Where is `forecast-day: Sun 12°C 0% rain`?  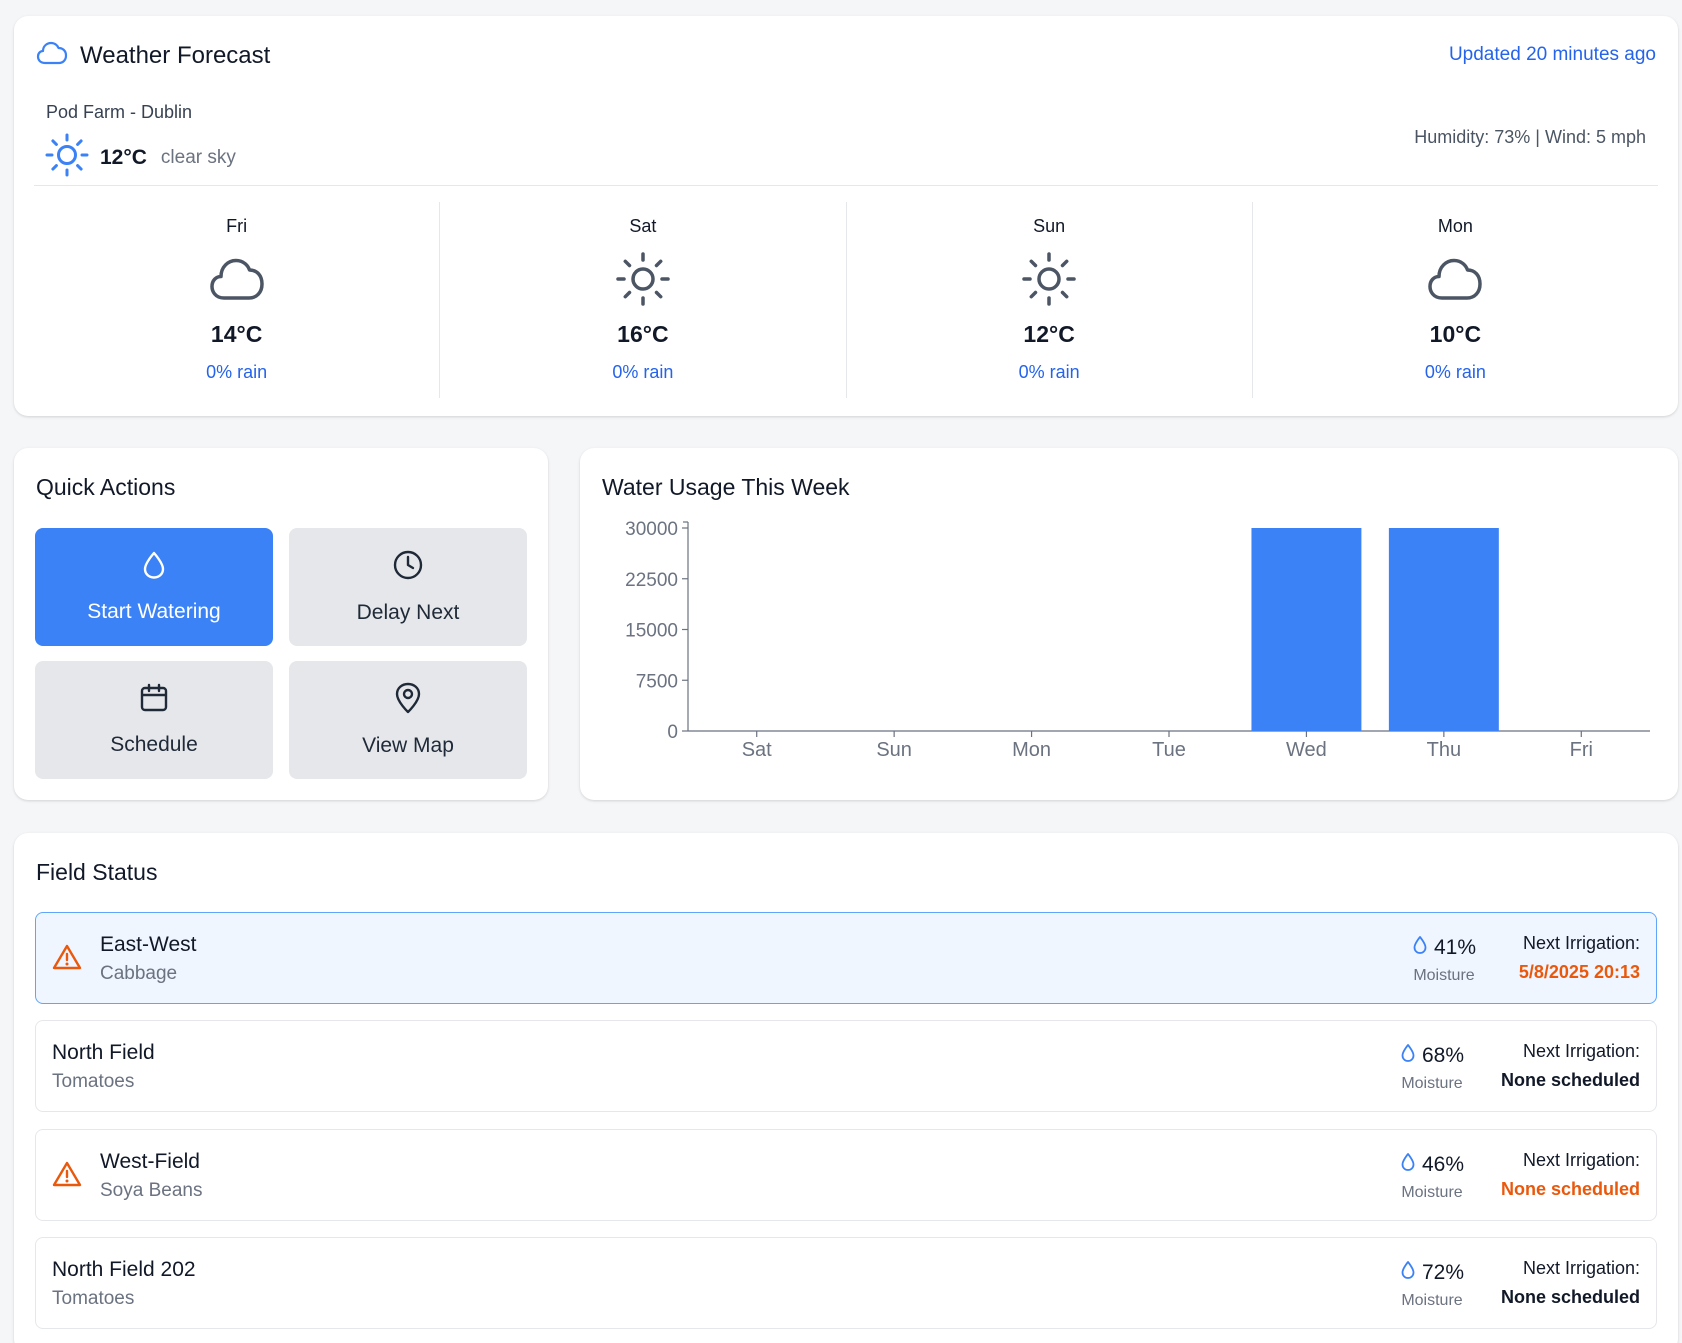 forecast-day: Sun 12°C 0% rain is located at coordinates (1050, 300).